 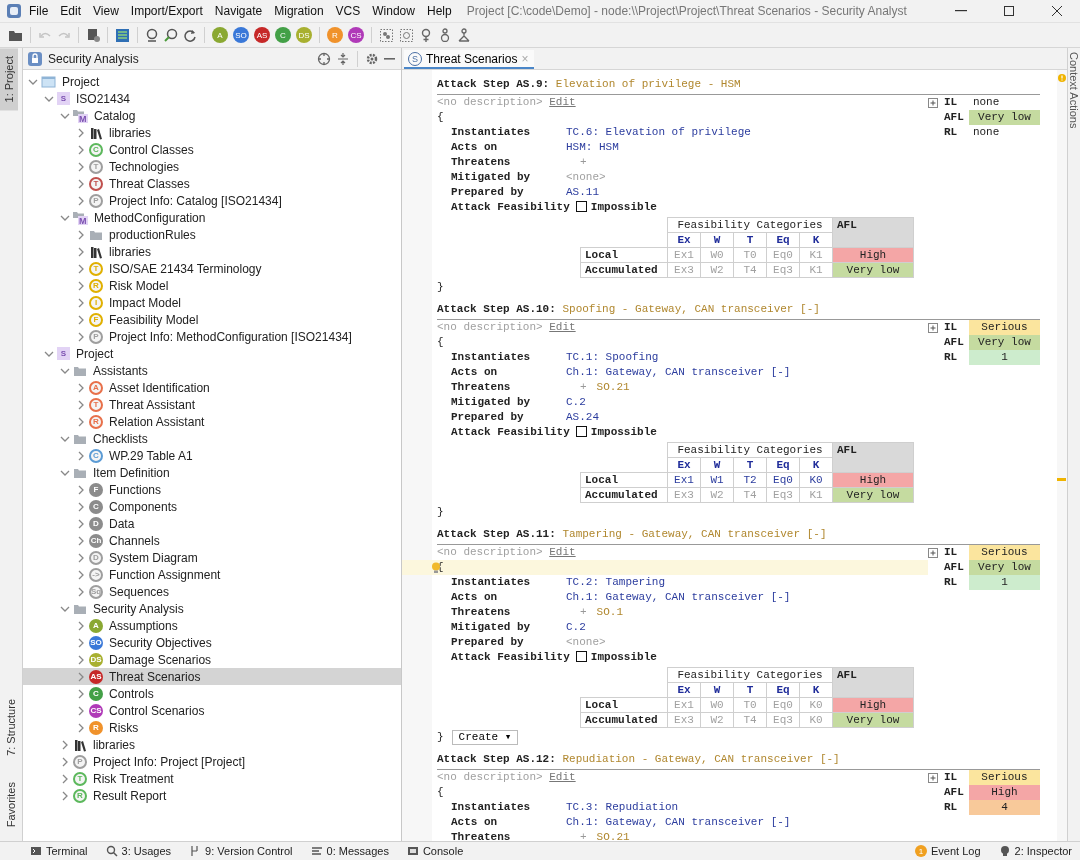 What do you see at coordinates (582, 417) in the screenshot?
I see `reference-link: AS.24` at bounding box center [582, 417].